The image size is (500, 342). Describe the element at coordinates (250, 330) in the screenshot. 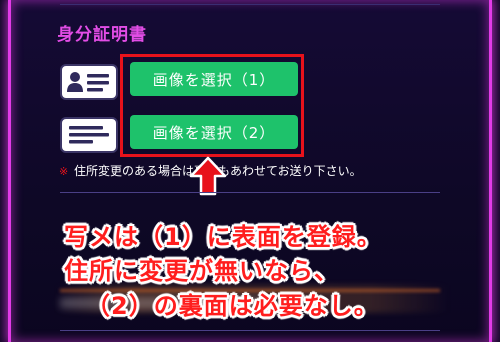

I see `bottom-divider` at that location.